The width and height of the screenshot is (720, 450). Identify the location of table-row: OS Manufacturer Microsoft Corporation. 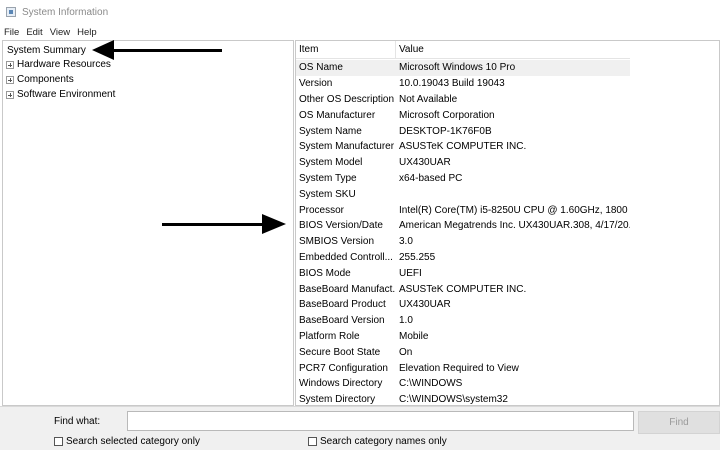
(463, 115).